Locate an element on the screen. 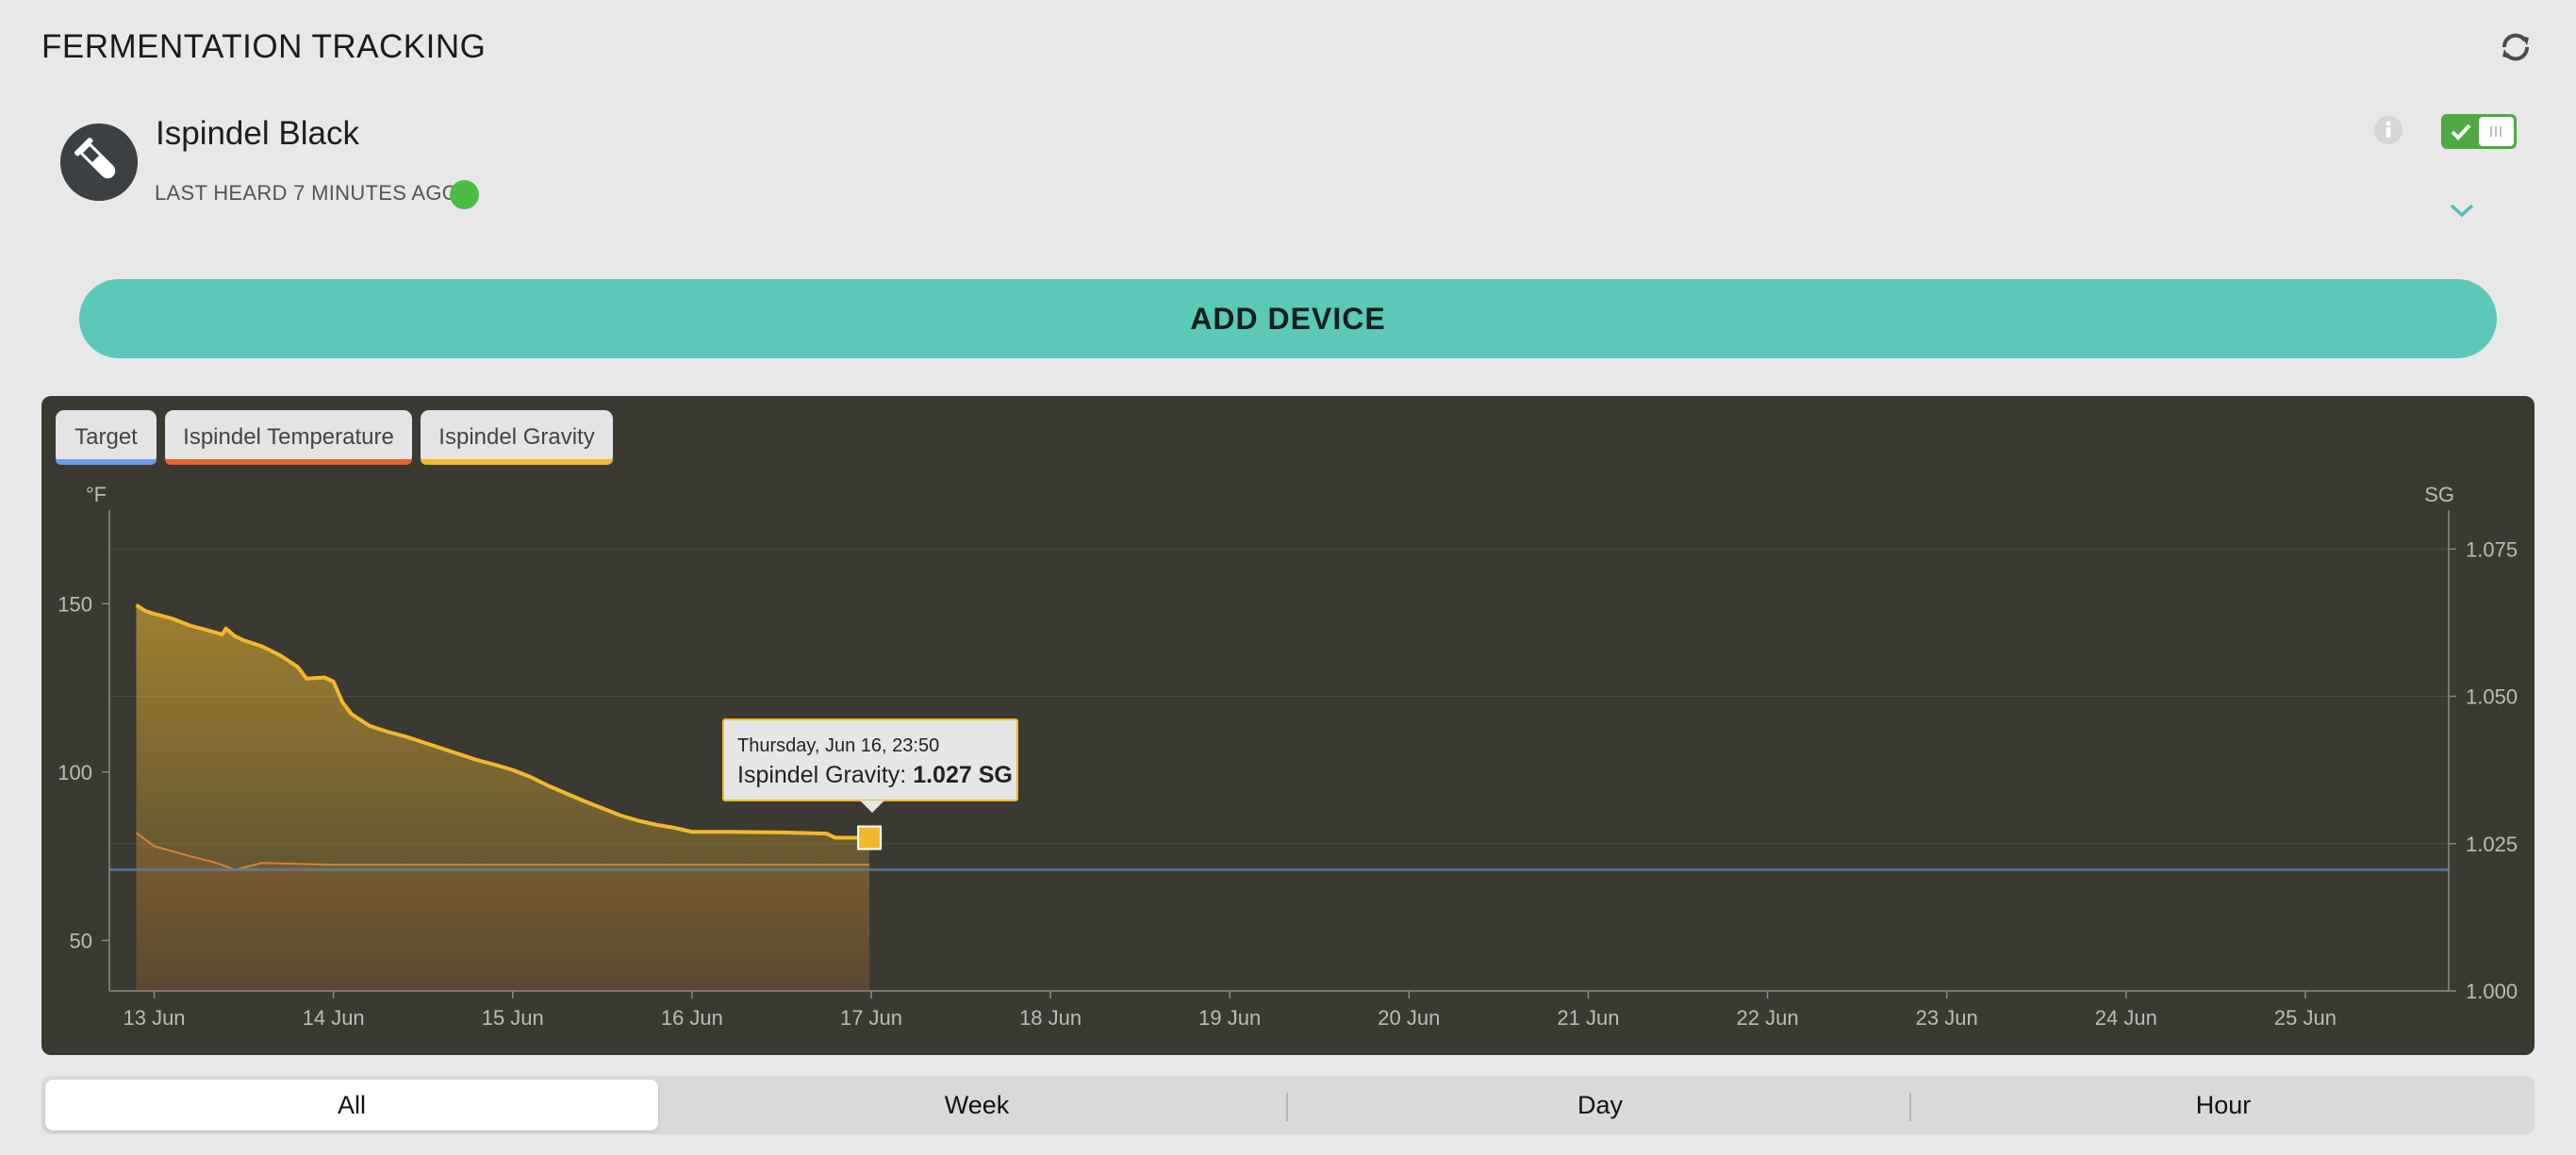 The height and width of the screenshot is (1155, 2576). legend-gravity-swatch is located at coordinates (517, 462).